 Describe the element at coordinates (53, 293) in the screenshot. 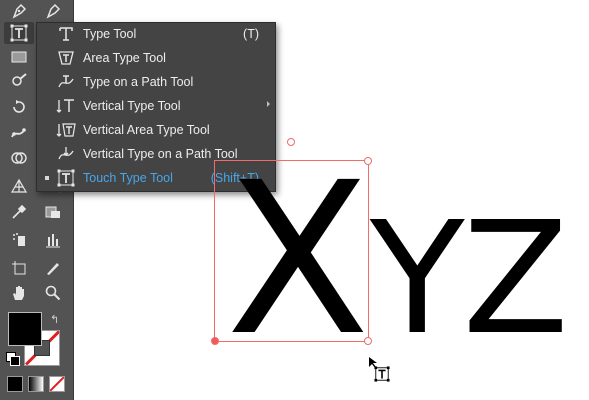

I see `zoom-tool-icon` at that location.